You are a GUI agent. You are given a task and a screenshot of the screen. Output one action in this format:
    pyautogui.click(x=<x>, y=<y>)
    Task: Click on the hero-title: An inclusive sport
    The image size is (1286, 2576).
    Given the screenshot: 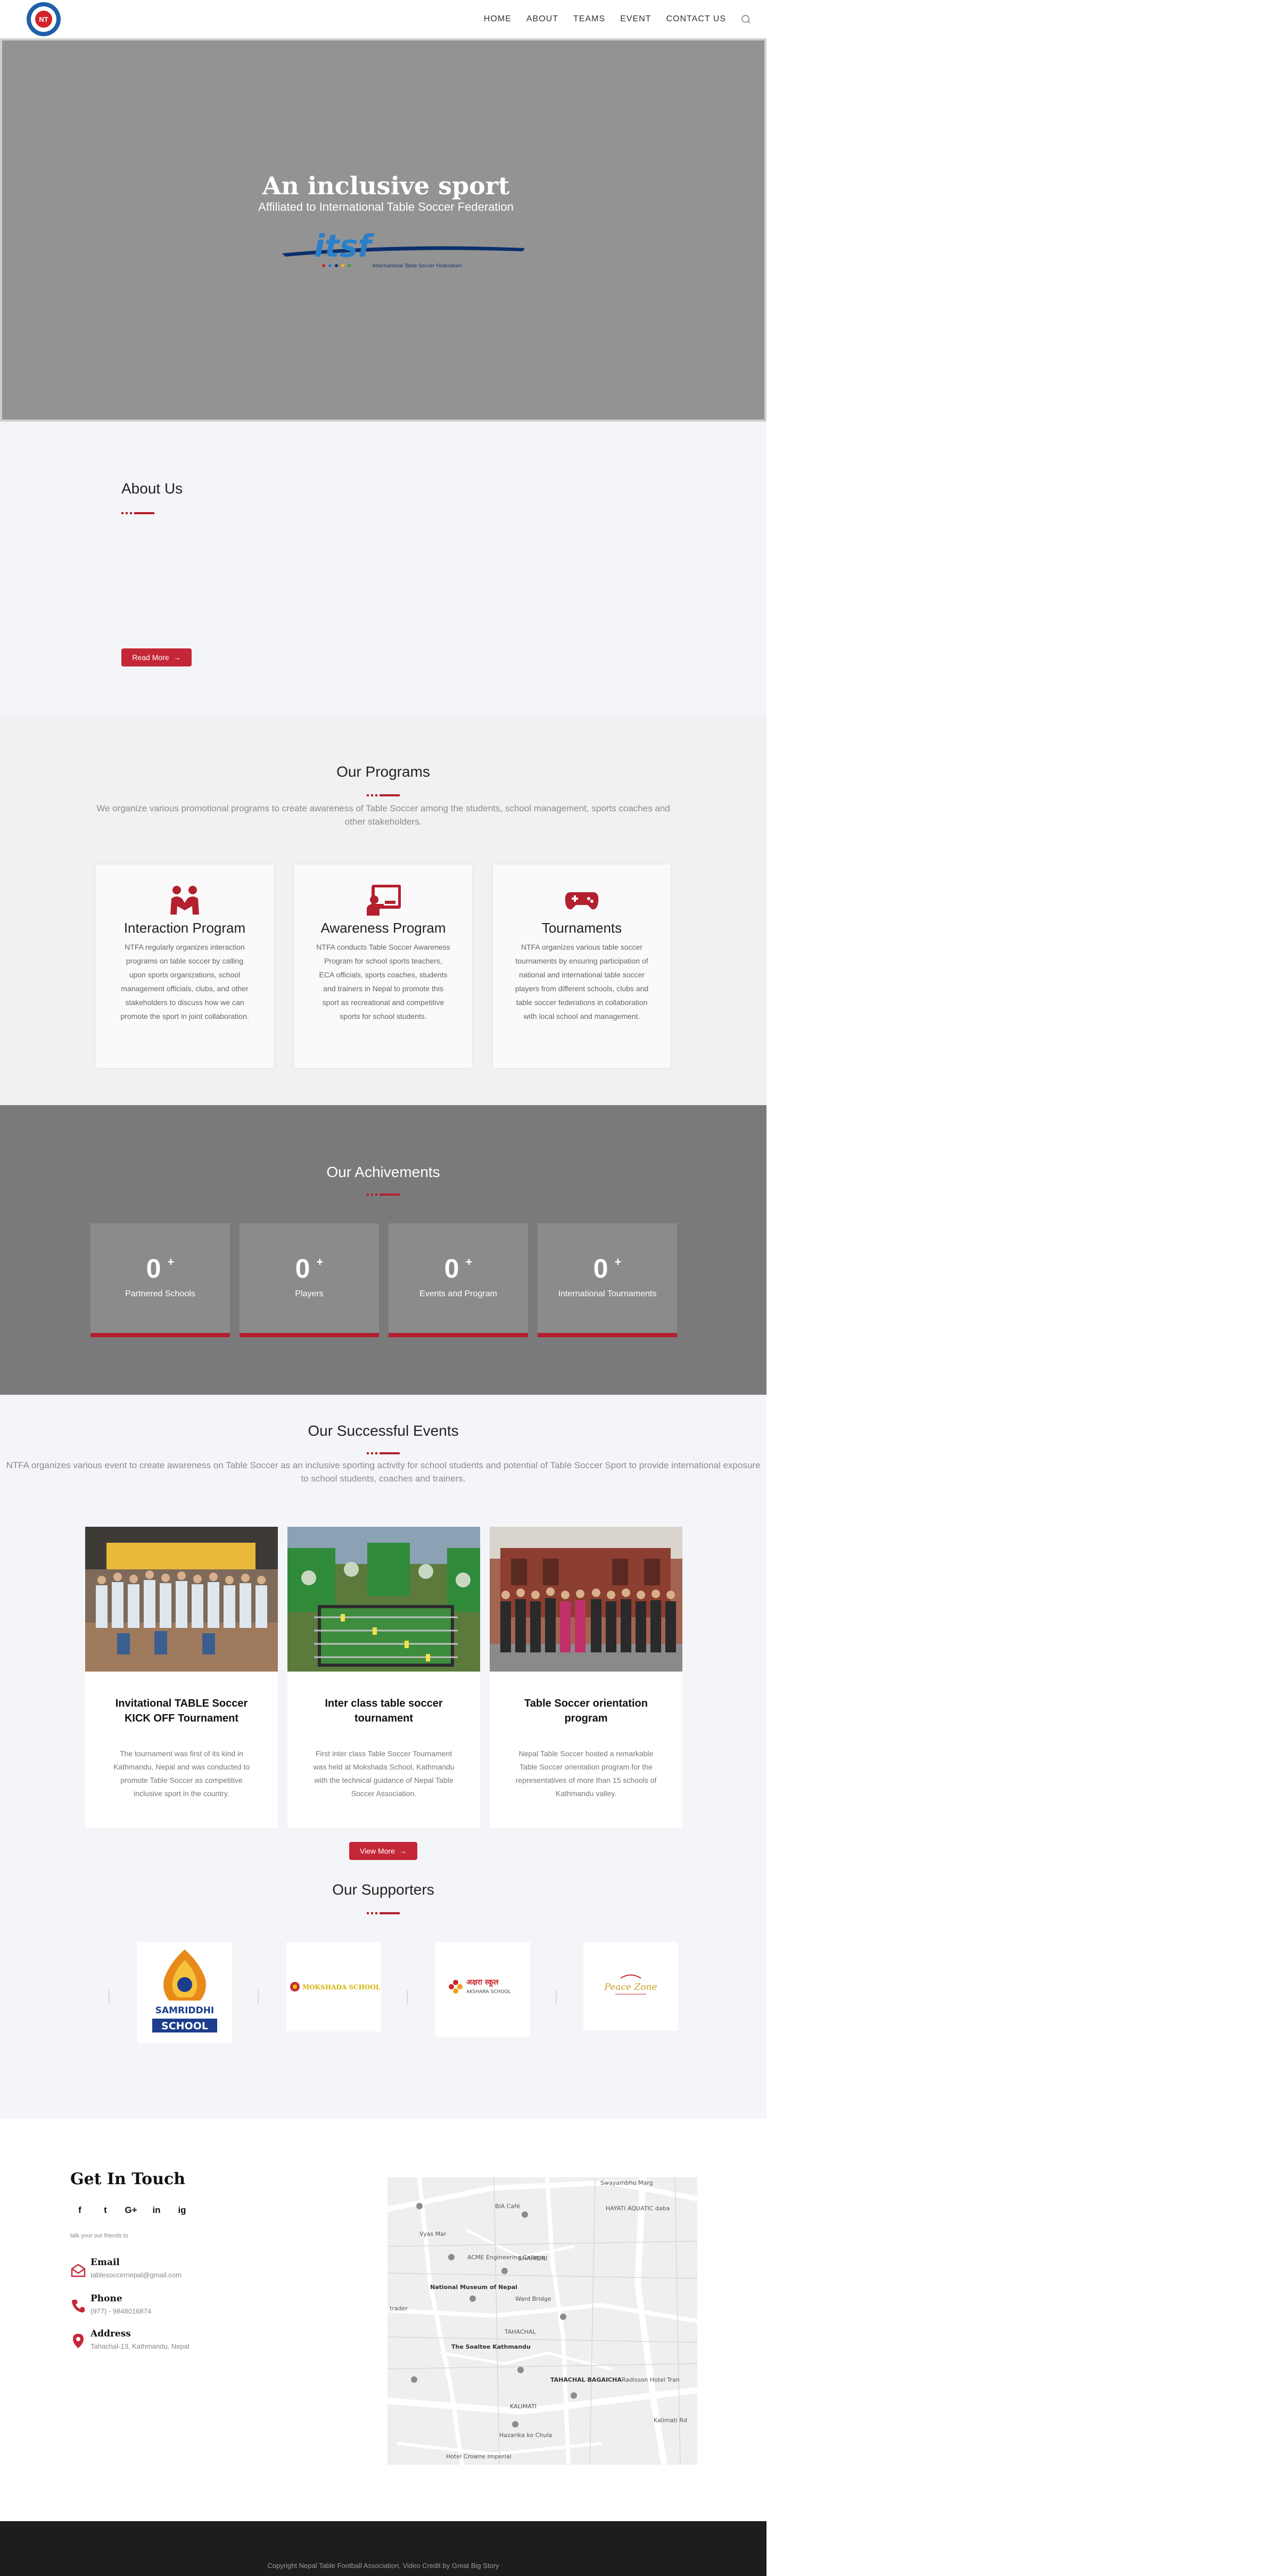 What is the action you would take?
    pyautogui.click(x=386, y=185)
    